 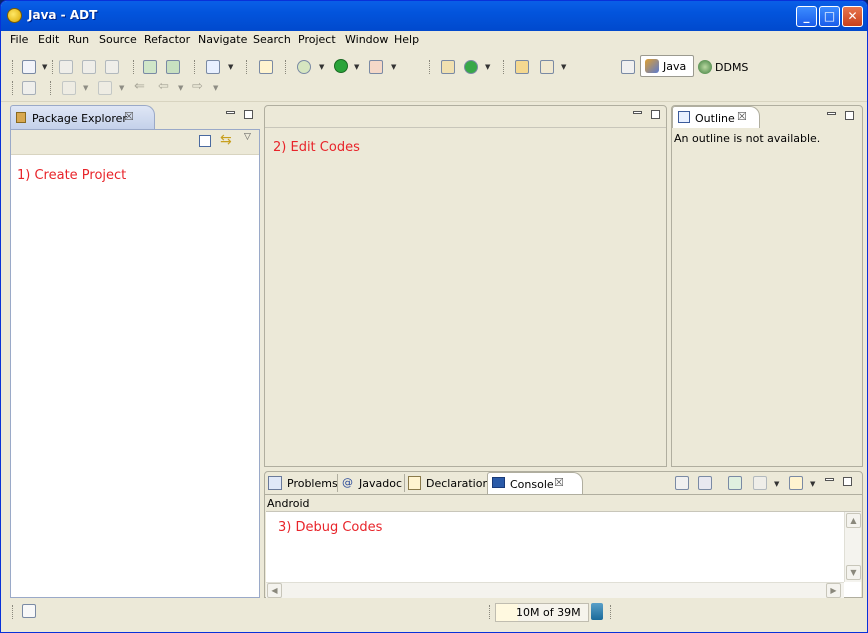 I want to click on save-all-icon, so click(x=89, y=67).